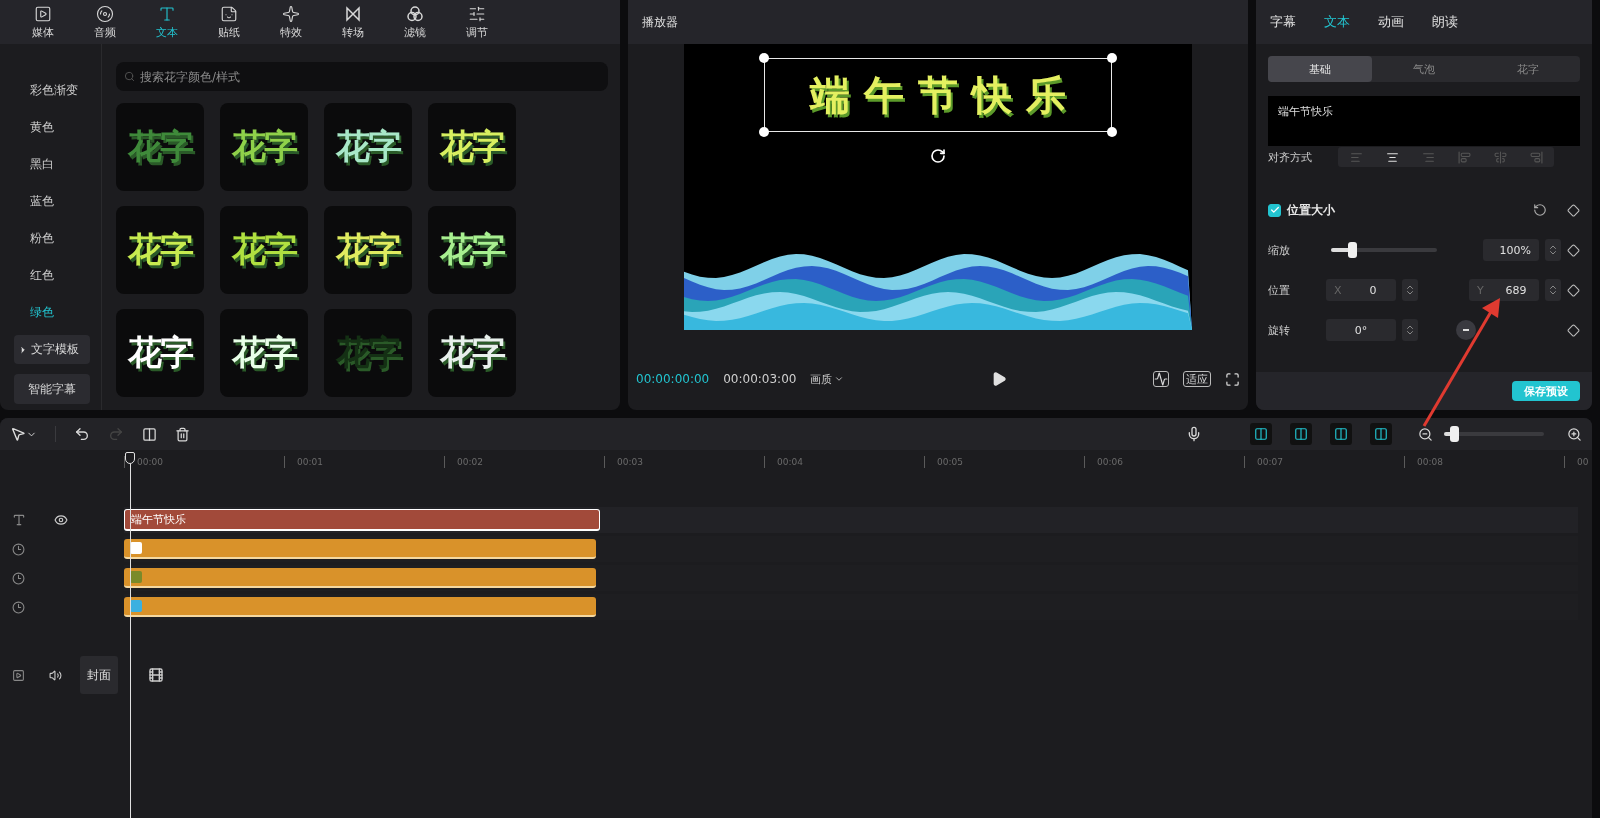 This screenshot has height=818, width=1600. What do you see at coordinates (52, 389) in the screenshot?
I see `category-button: 智能字幕` at bounding box center [52, 389].